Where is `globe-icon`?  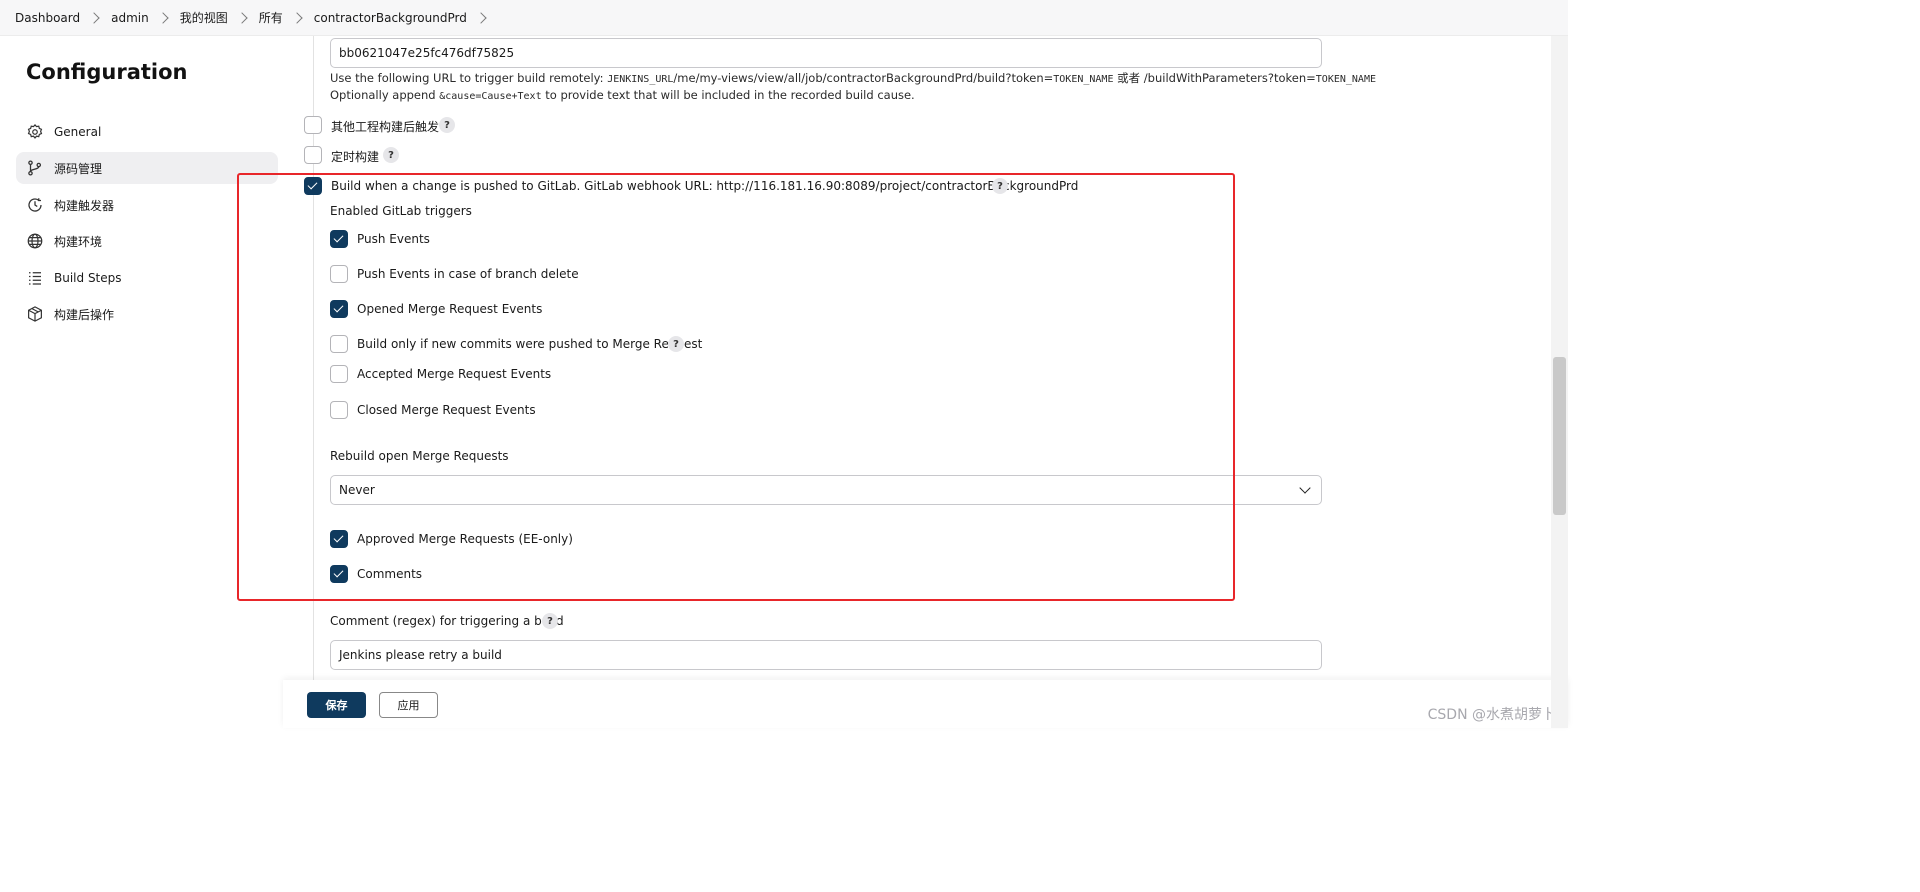
globe-icon is located at coordinates (35, 241).